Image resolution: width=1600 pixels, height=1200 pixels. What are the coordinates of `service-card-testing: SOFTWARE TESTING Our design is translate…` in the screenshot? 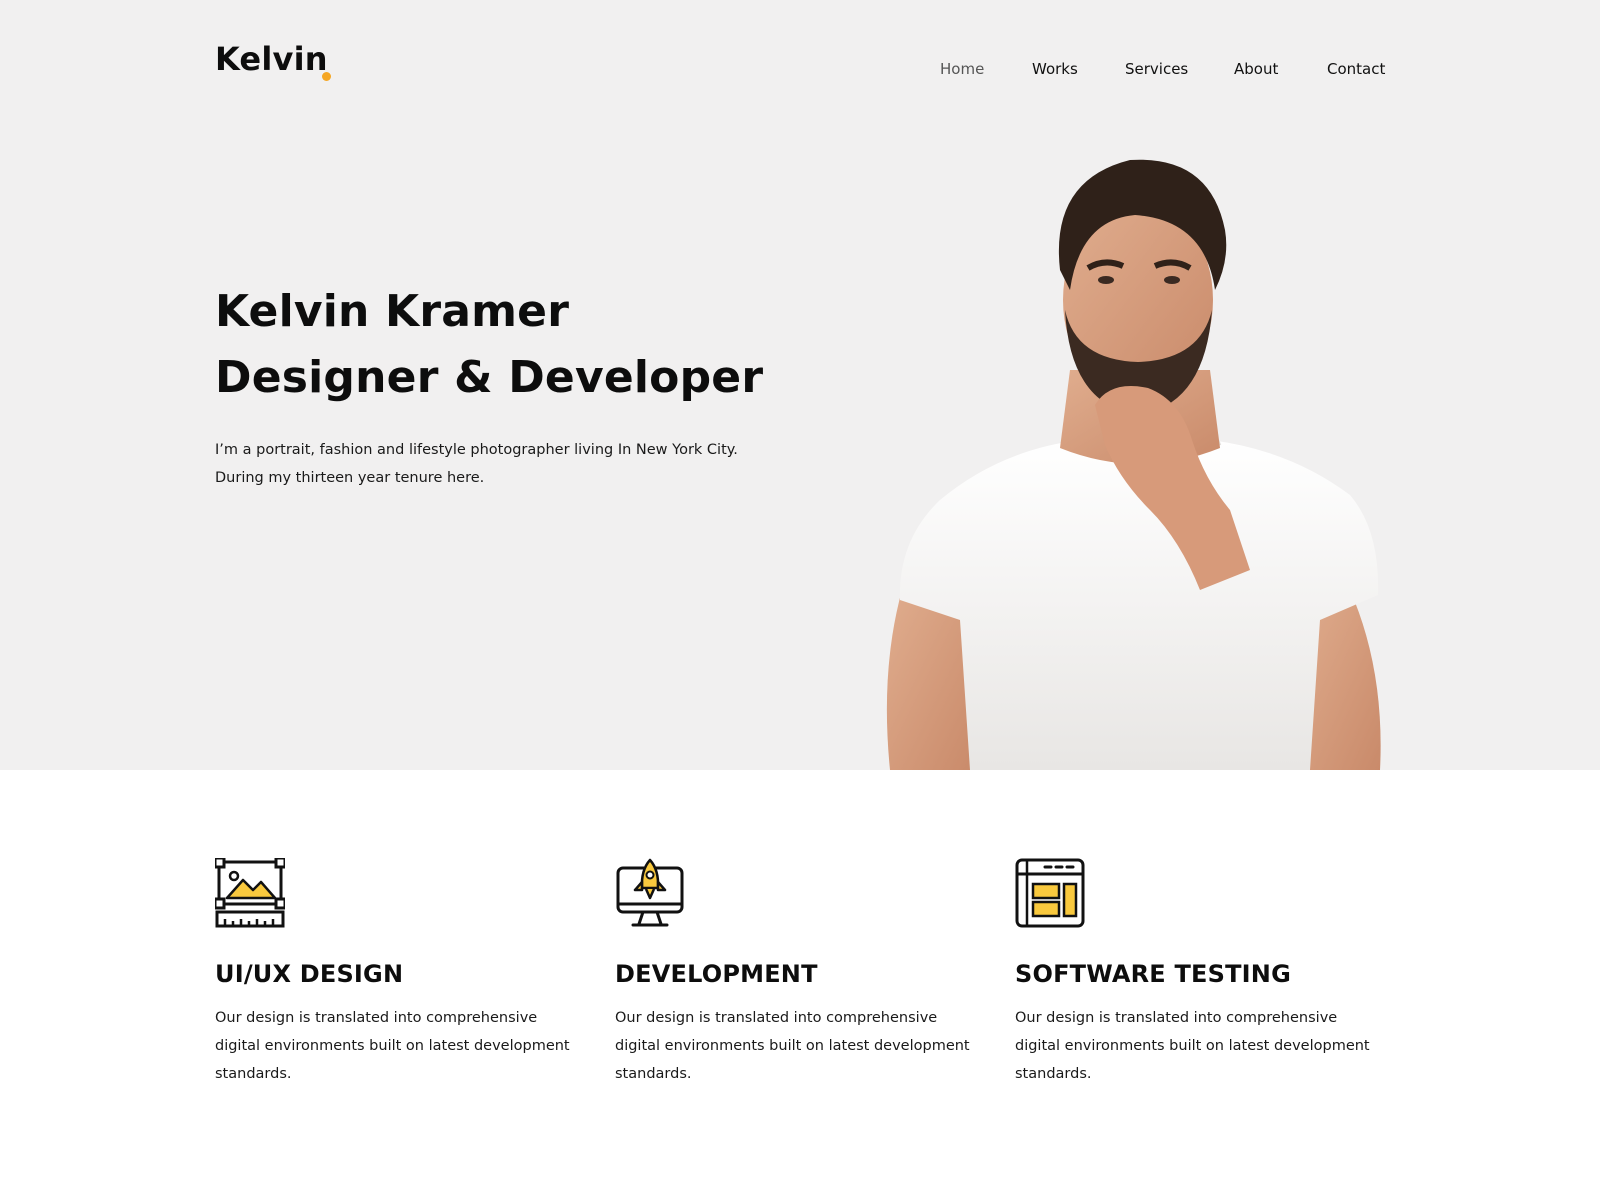 It's located at (1200, 973).